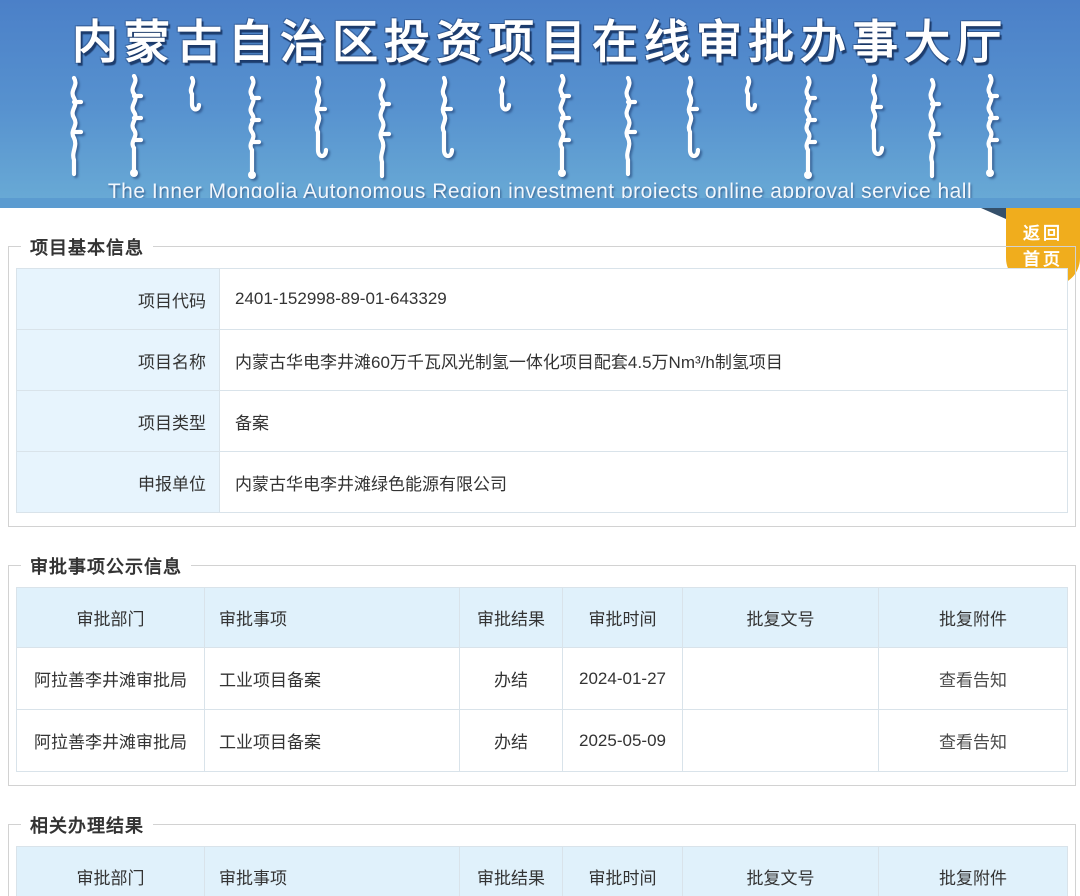  Describe the element at coordinates (118, 421) in the screenshot. I see `field-label-project-type: 项目类型` at that location.